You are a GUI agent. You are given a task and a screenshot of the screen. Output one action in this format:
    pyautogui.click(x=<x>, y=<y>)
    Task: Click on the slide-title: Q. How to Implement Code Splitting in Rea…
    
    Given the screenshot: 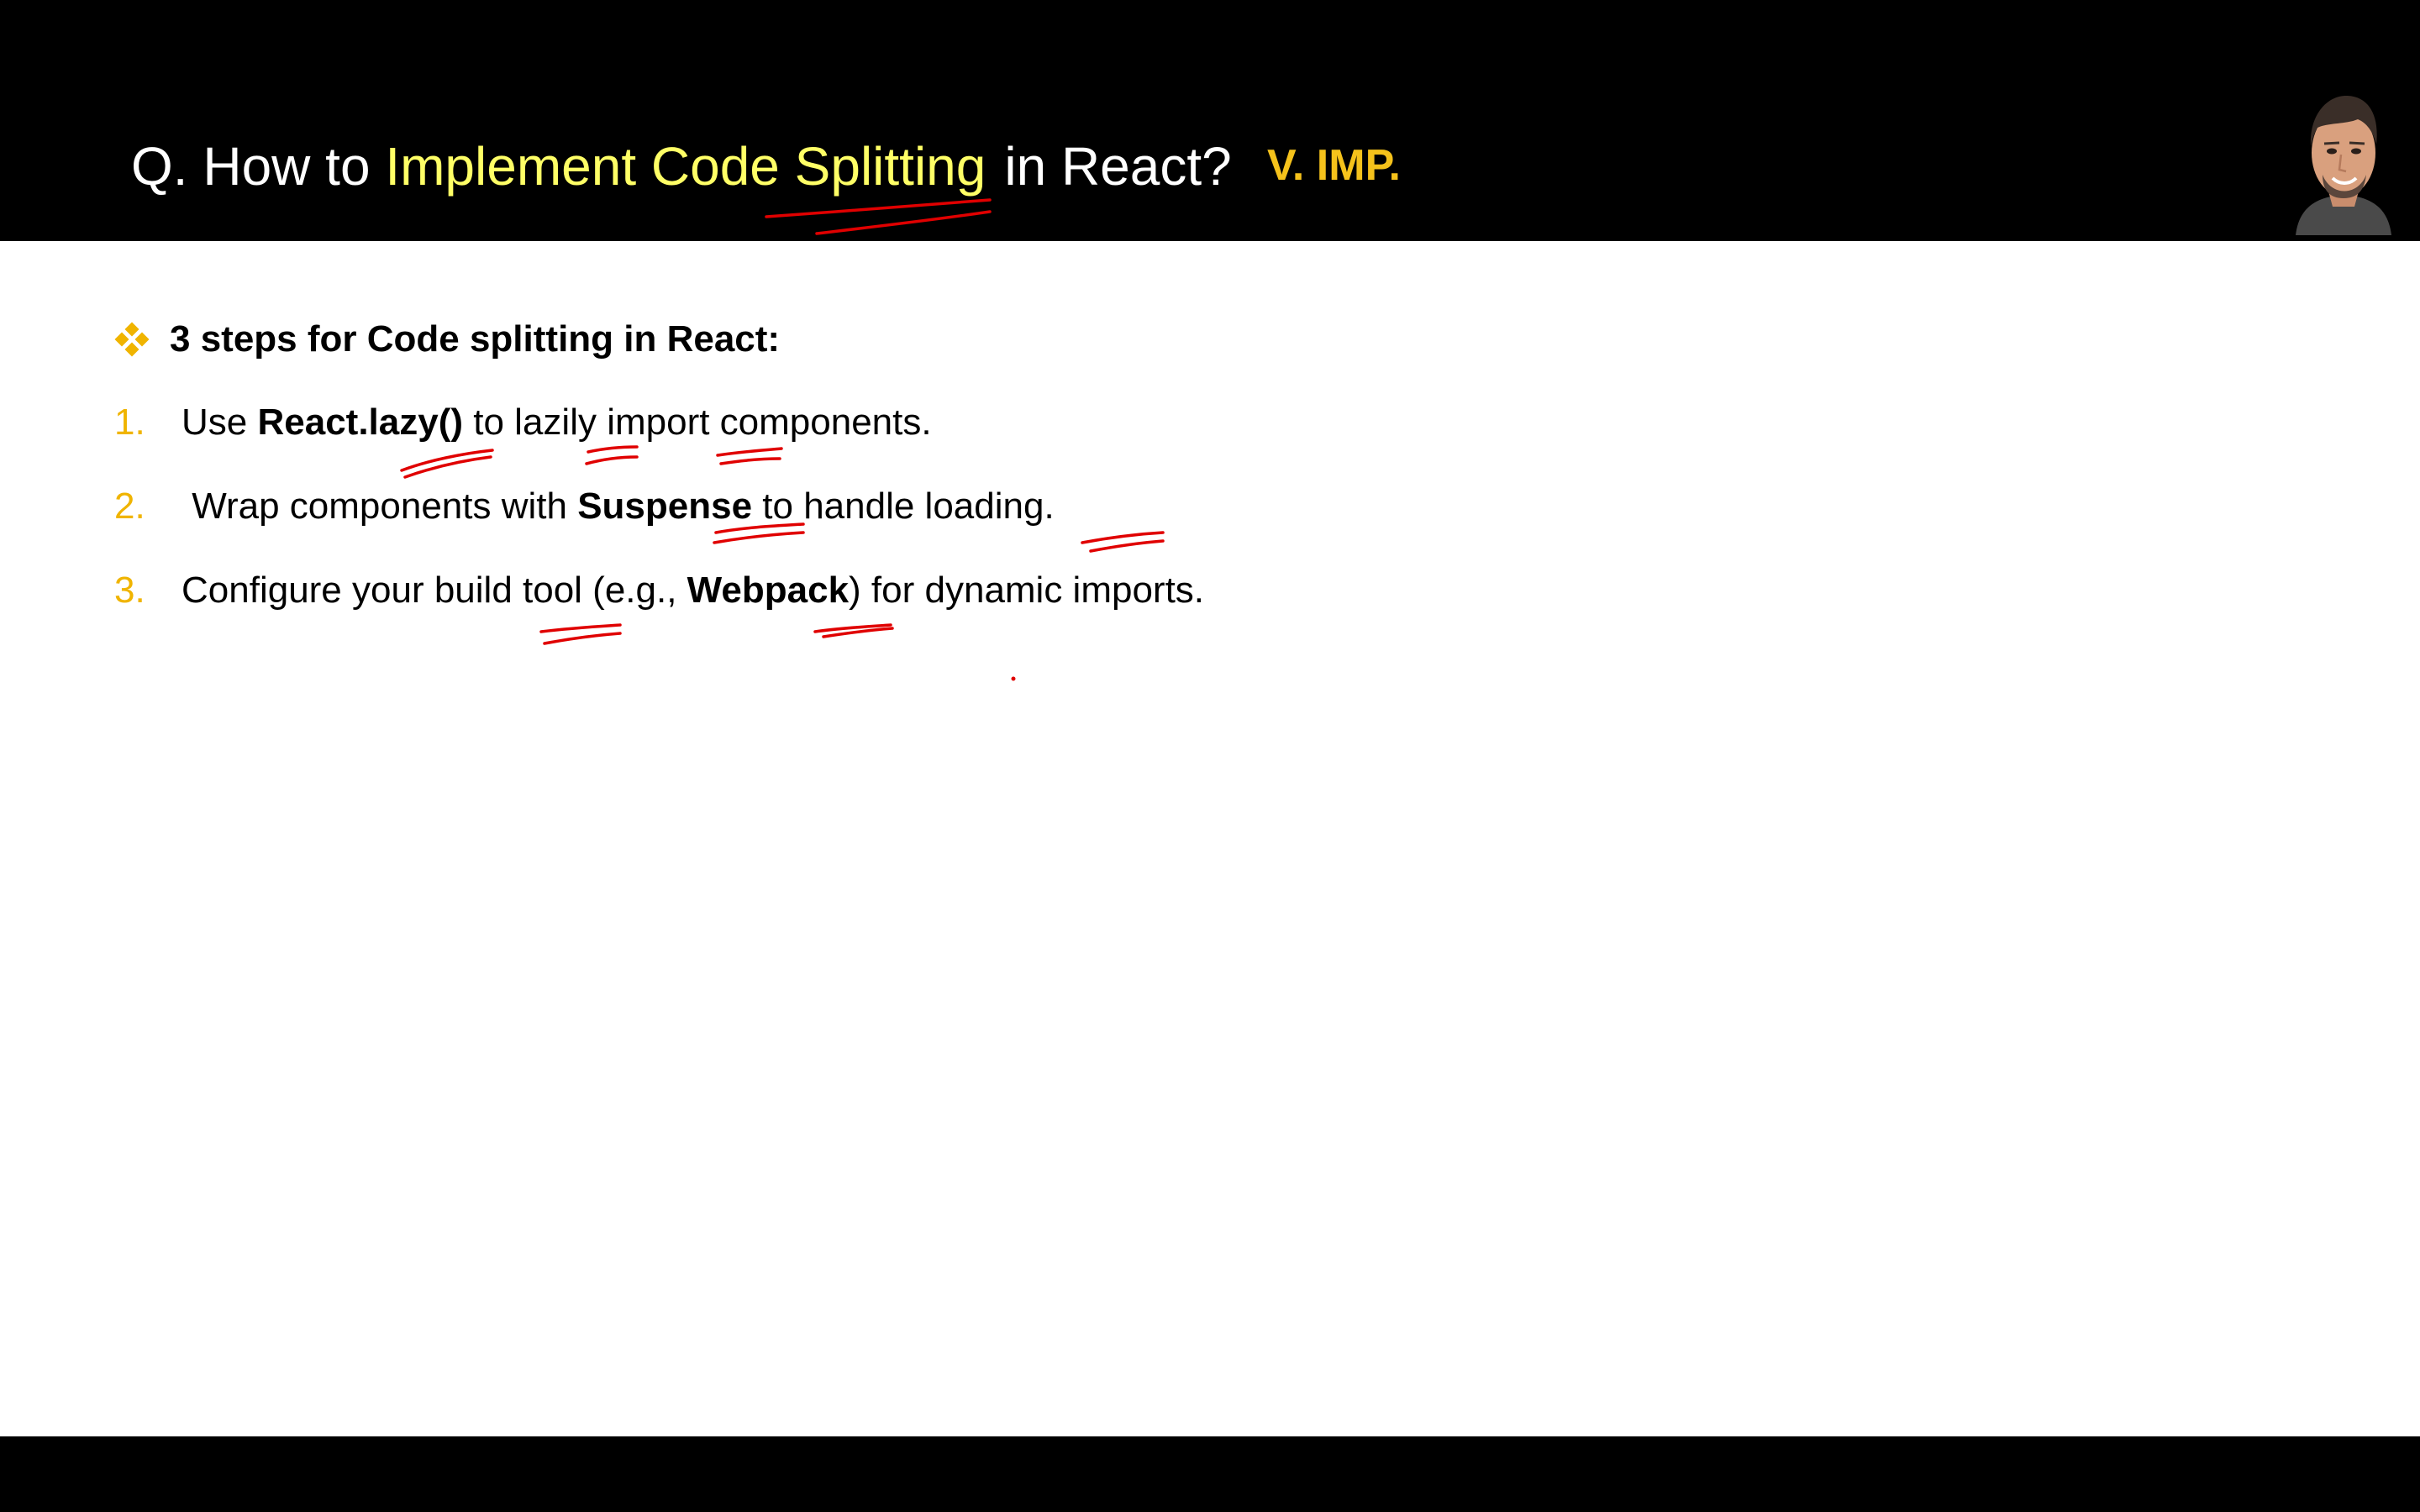 What is the action you would take?
    pyautogui.click(x=681, y=166)
    